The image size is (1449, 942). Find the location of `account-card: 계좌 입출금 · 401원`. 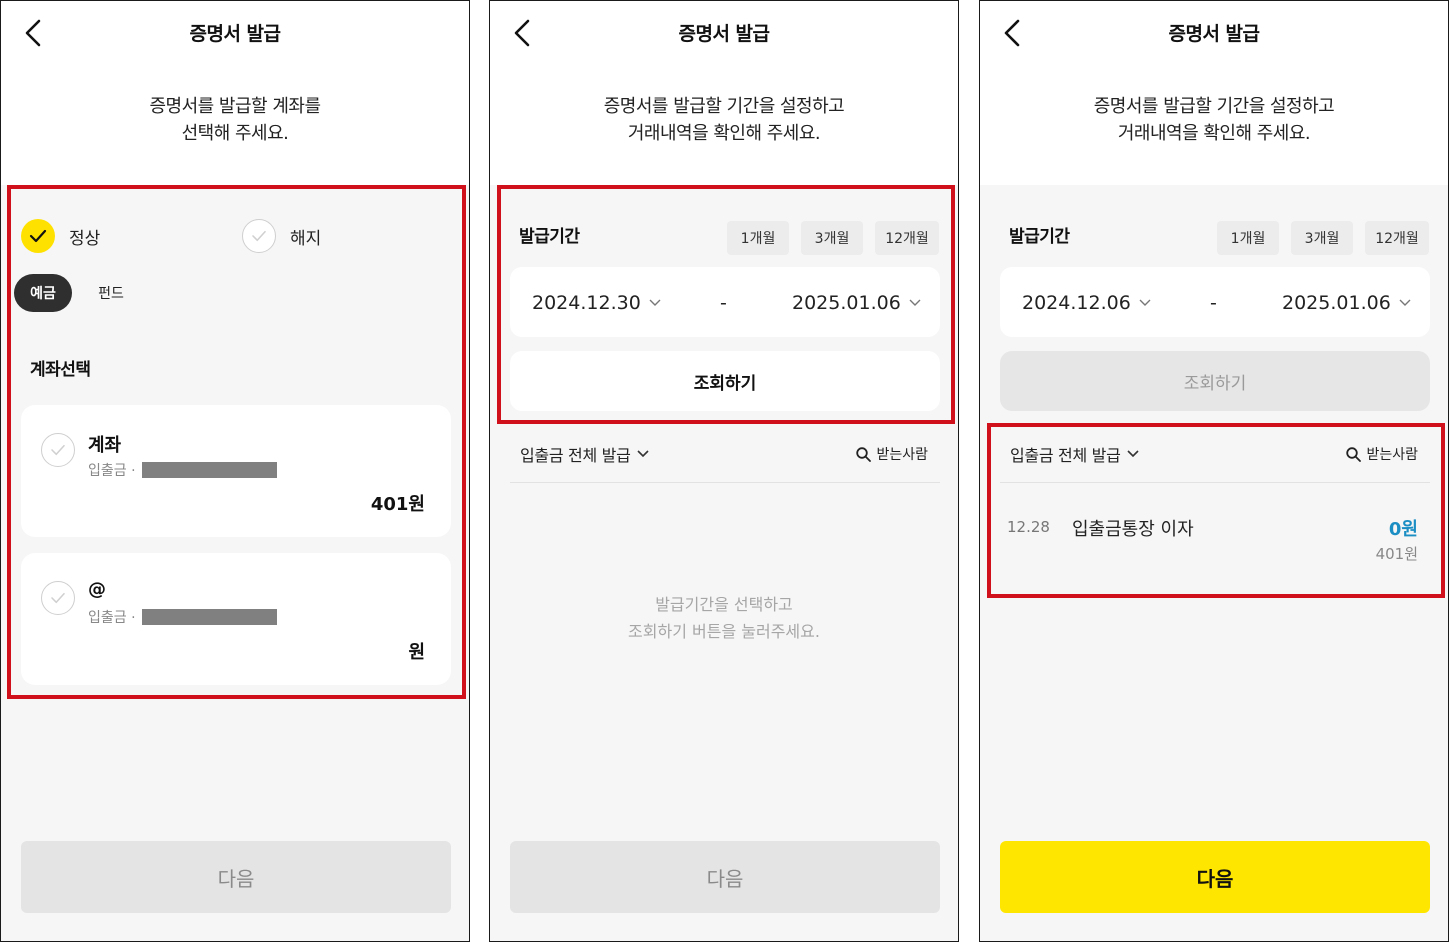

account-card: 계좌 입출금 · 401원 is located at coordinates (236, 471).